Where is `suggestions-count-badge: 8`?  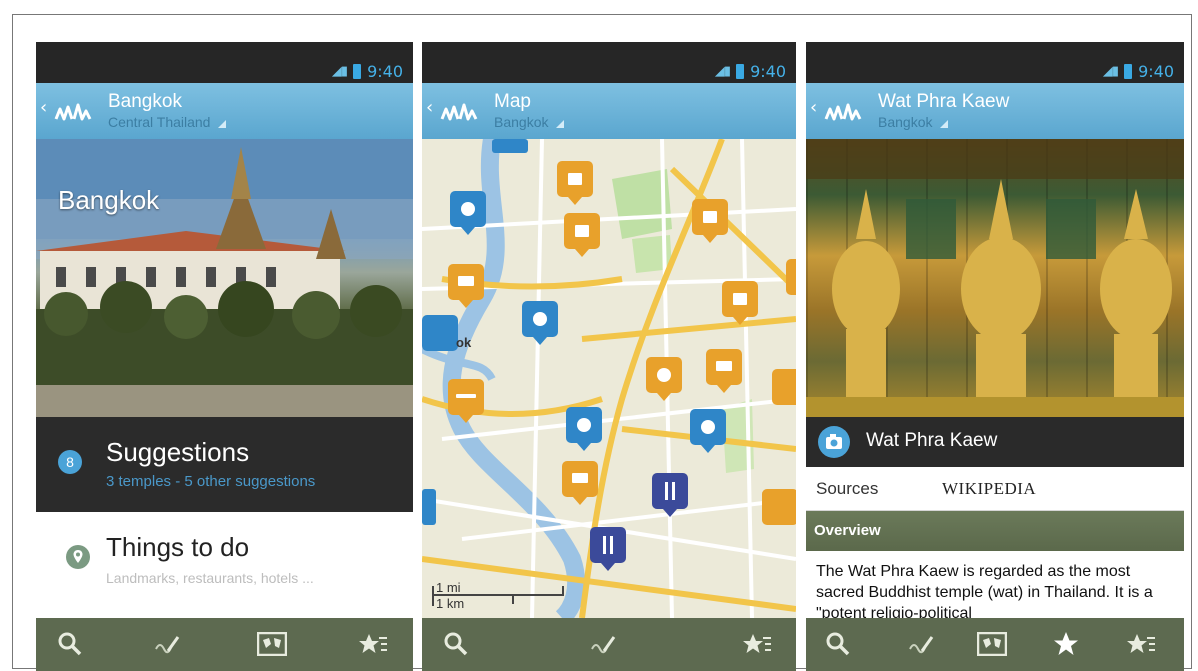
suggestions-count-badge: 8 is located at coordinates (70, 462).